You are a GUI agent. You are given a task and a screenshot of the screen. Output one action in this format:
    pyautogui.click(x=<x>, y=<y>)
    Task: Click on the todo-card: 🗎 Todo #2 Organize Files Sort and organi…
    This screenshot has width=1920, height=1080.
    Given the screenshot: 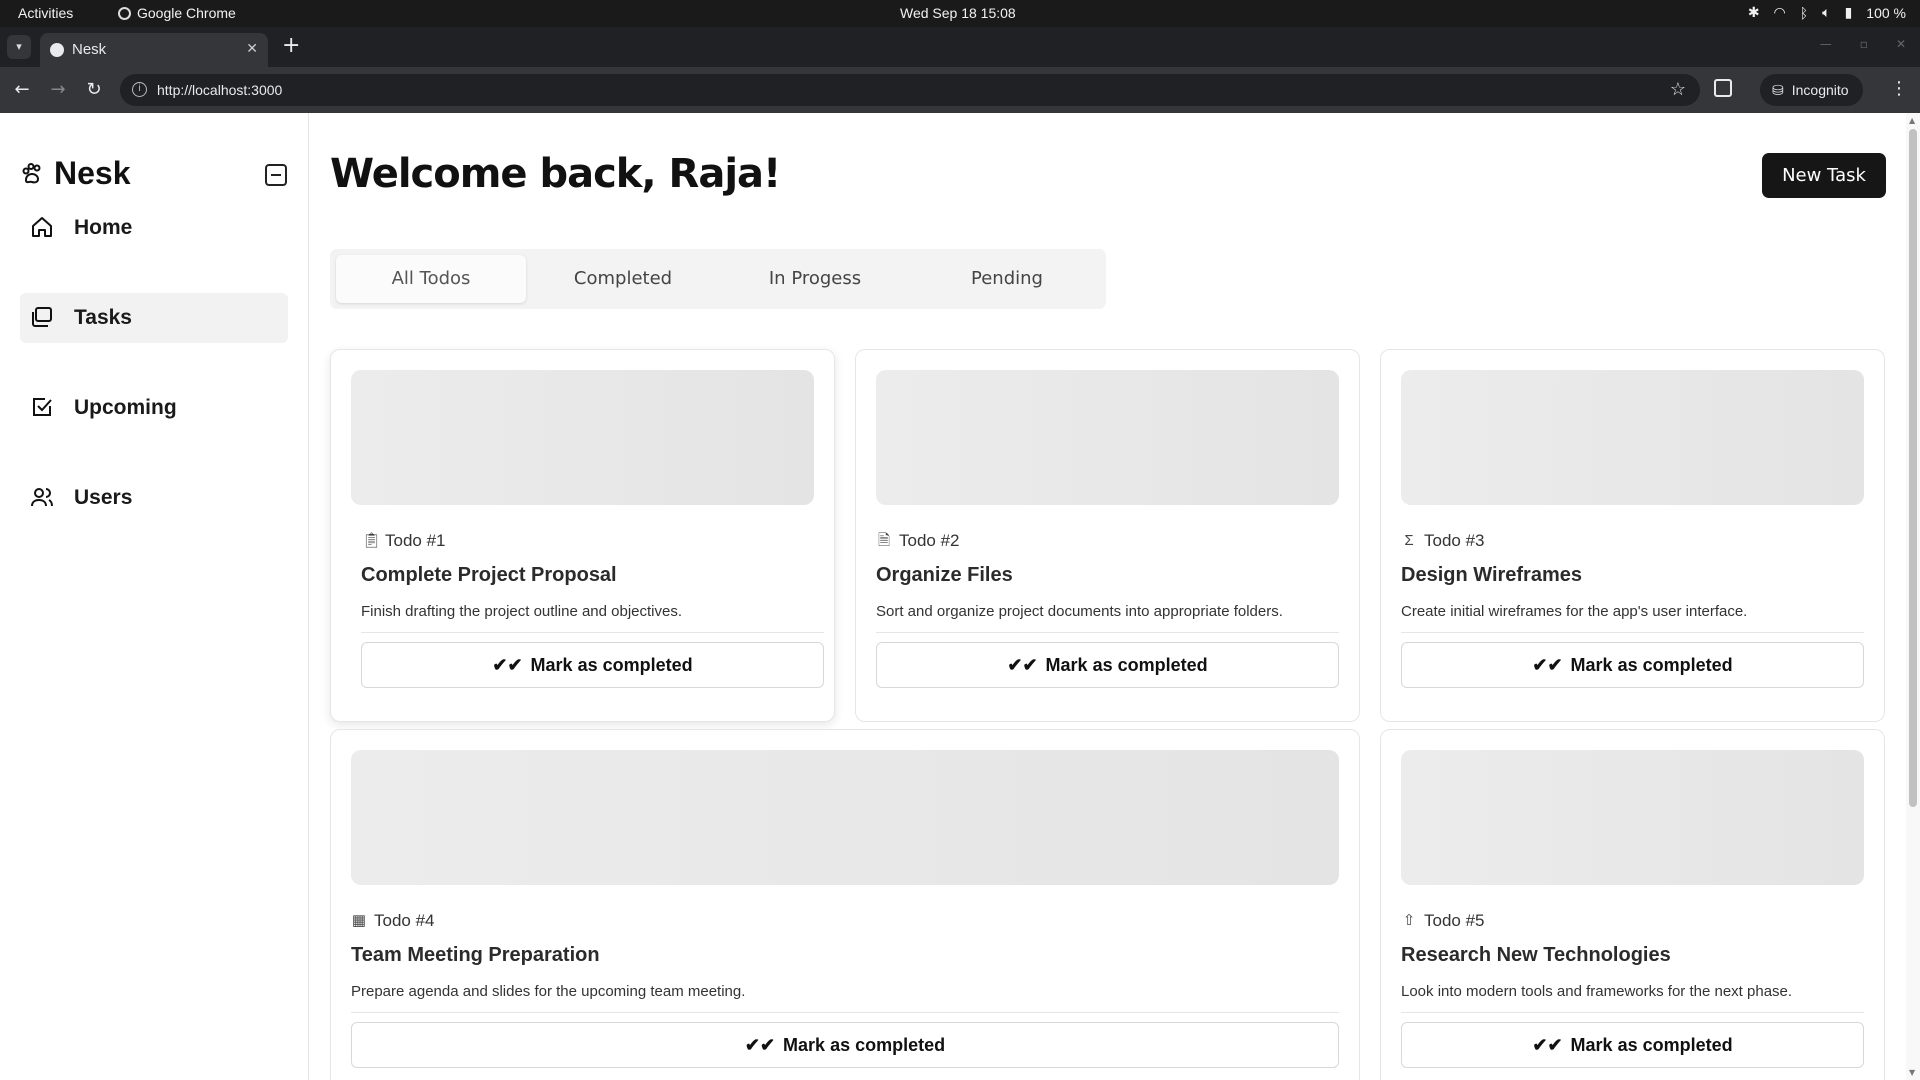 What is the action you would take?
    pyautogui.click(x=1107, y=535)
    